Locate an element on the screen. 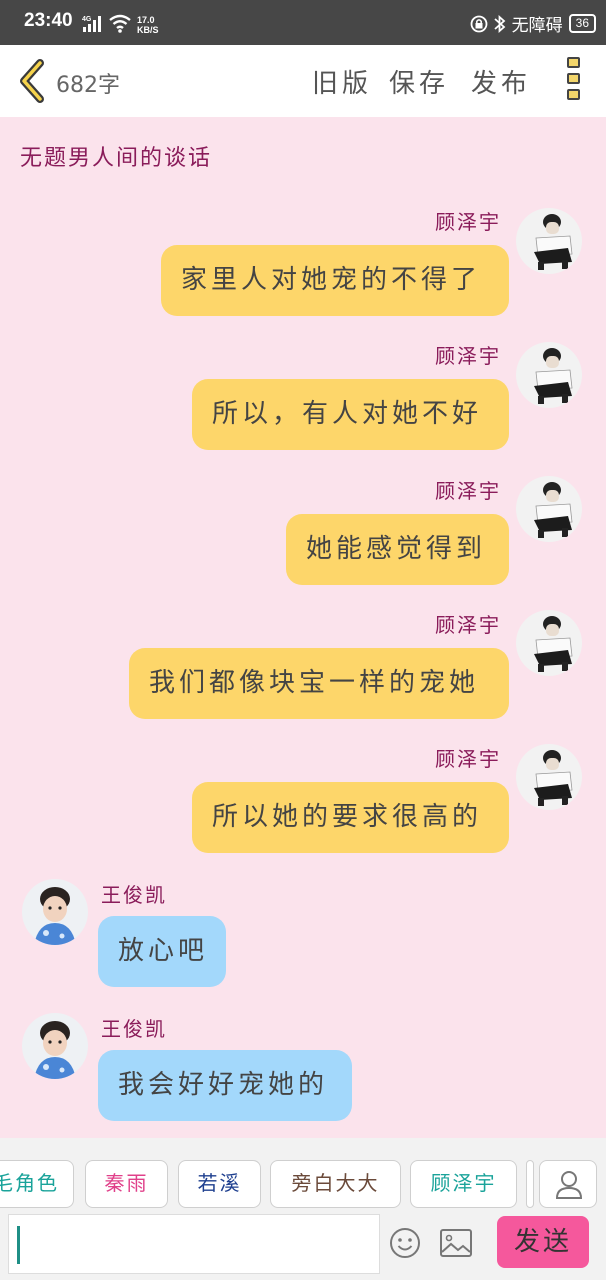 The image size is (606, 1280). word-count: 682字 is located at coordinates (88, 85).